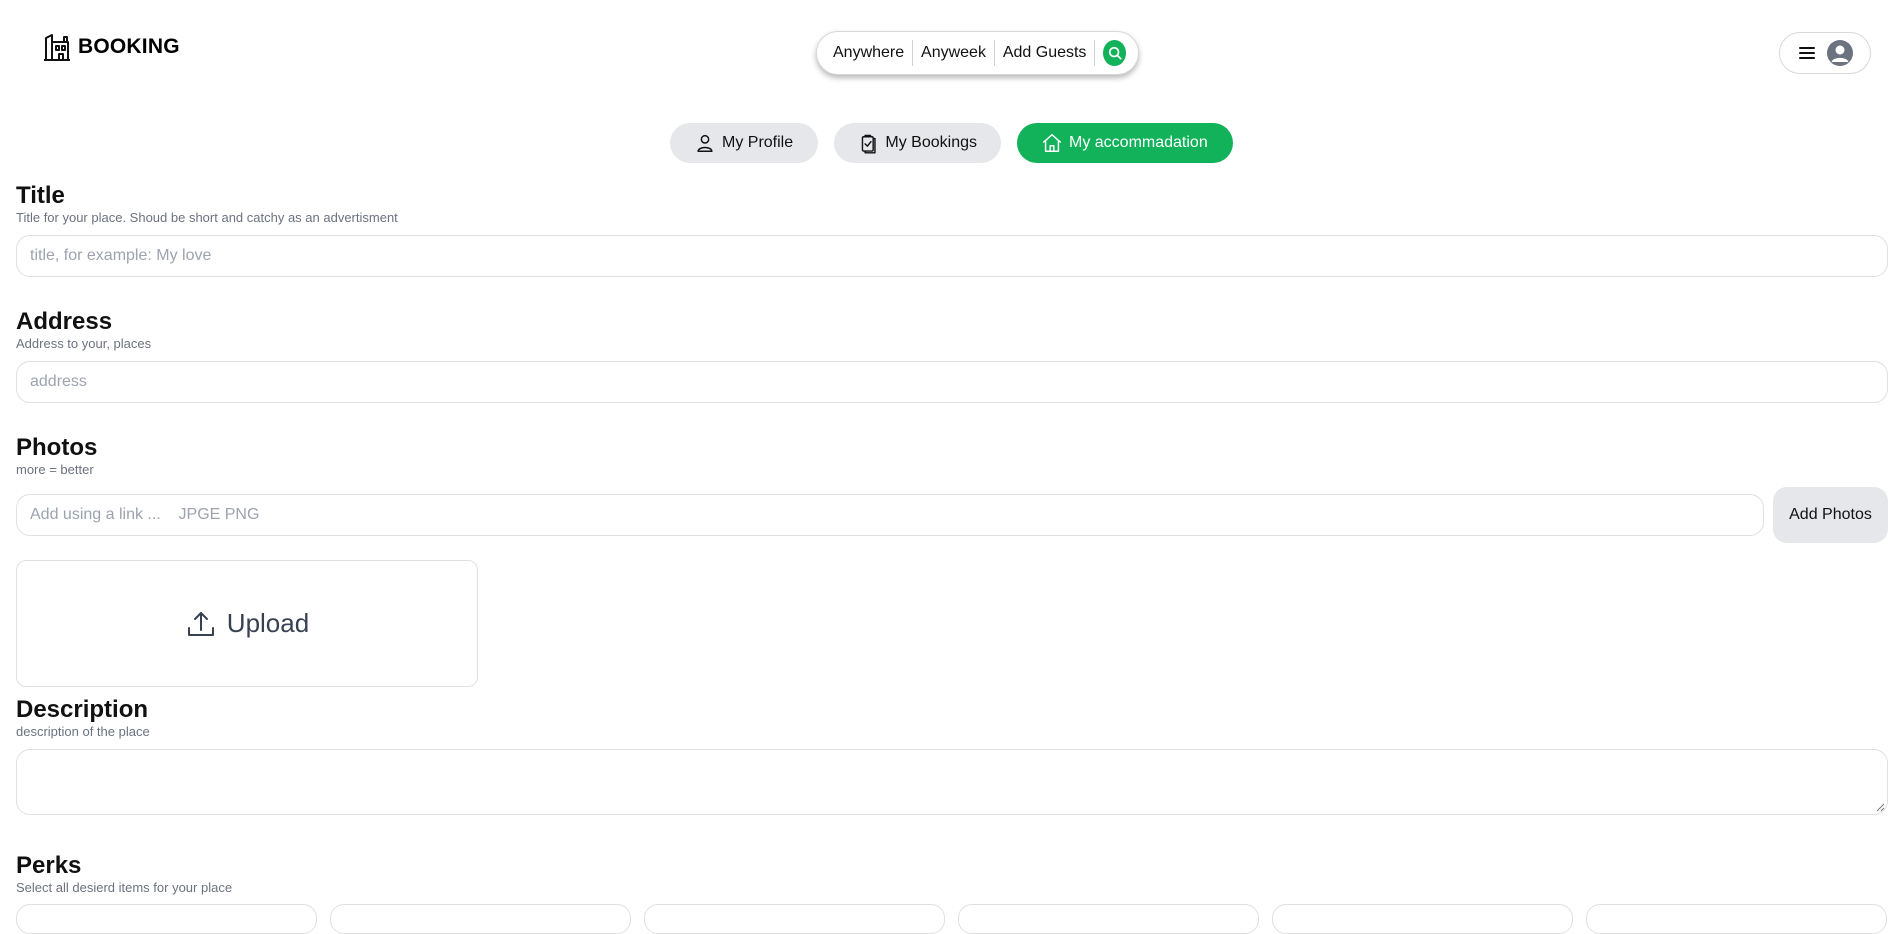 The image size is (1903, 934). I want to click on perks-grid, so click(952, 919).